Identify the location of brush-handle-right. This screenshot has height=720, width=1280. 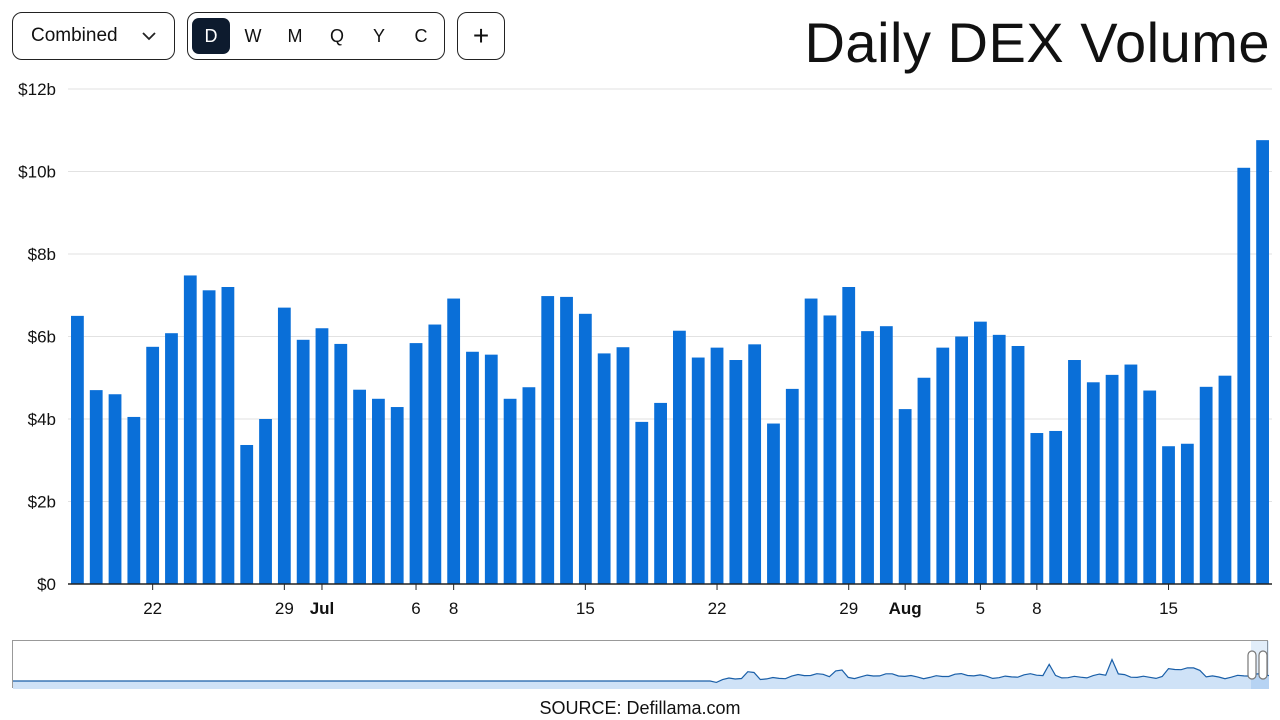
(1263, 665).